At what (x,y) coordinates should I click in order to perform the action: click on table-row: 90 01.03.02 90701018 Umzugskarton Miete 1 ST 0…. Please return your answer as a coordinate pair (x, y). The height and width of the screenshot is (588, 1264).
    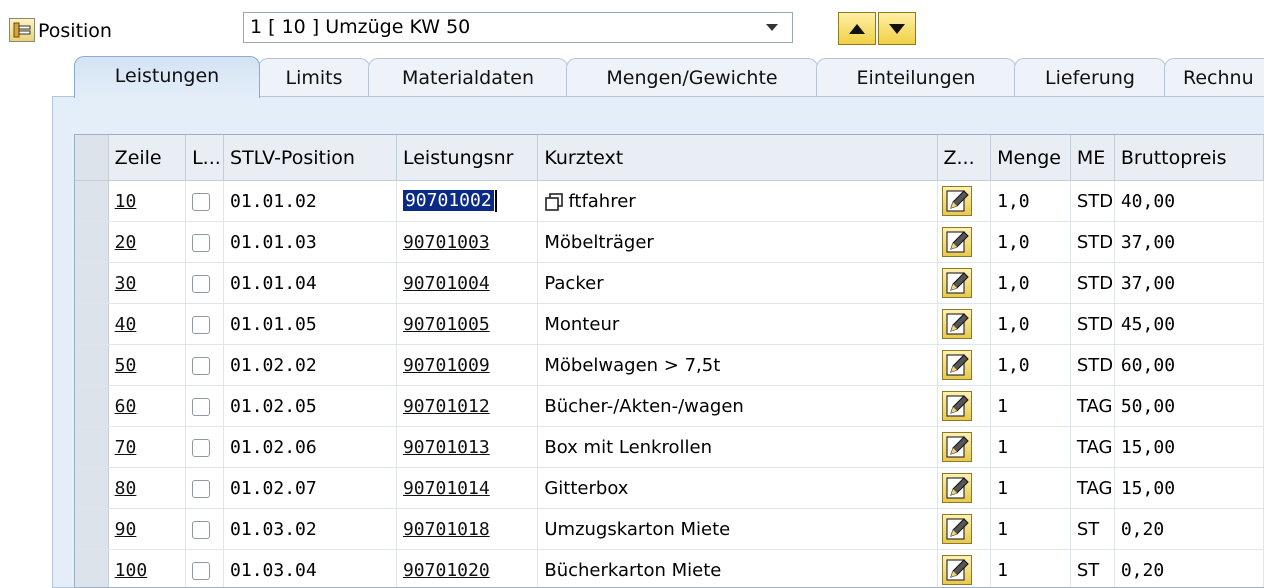
    Looking at the image, I should click on (669, 529).